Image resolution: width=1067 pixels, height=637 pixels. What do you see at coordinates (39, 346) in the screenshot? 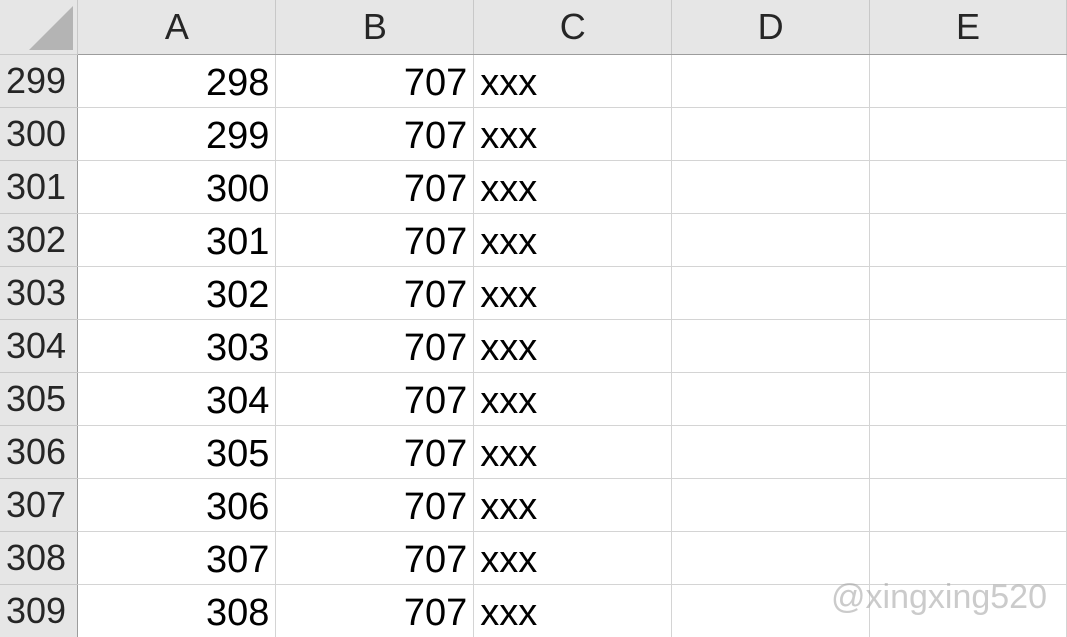
I see `row-header: 304` at bounding box center [39, 346].